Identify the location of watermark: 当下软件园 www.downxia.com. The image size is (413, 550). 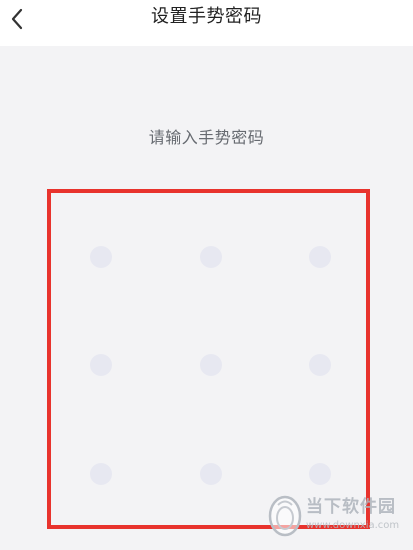
(338, 516).